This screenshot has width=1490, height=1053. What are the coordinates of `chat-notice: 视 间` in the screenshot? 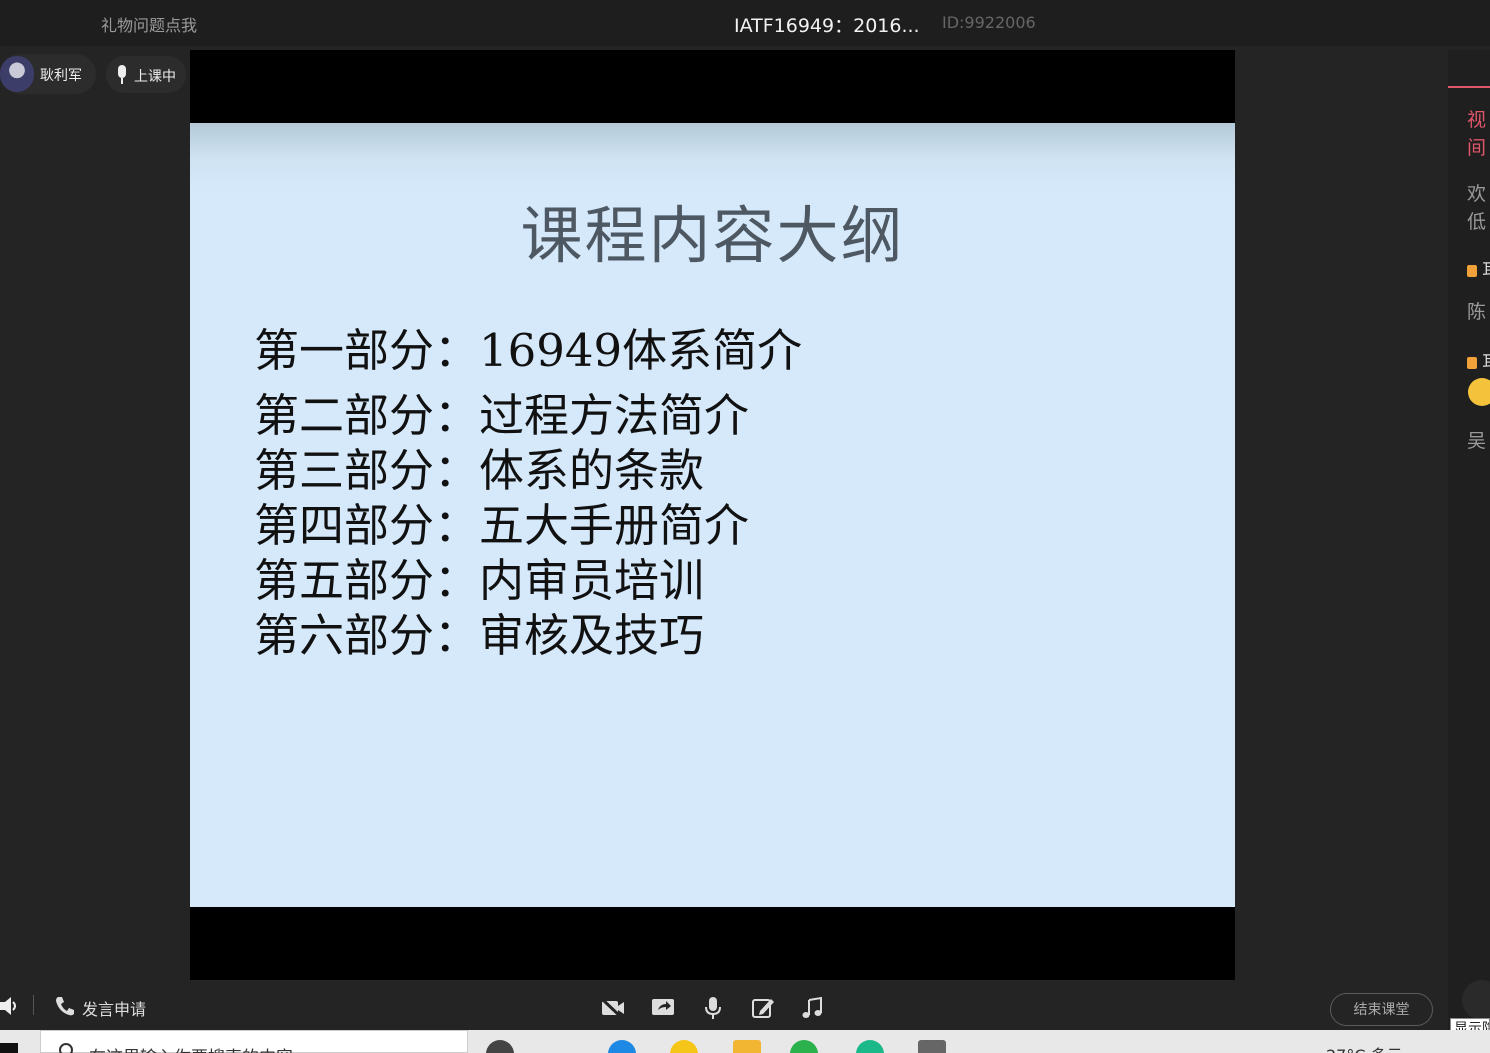 It's located at (1478, 134).